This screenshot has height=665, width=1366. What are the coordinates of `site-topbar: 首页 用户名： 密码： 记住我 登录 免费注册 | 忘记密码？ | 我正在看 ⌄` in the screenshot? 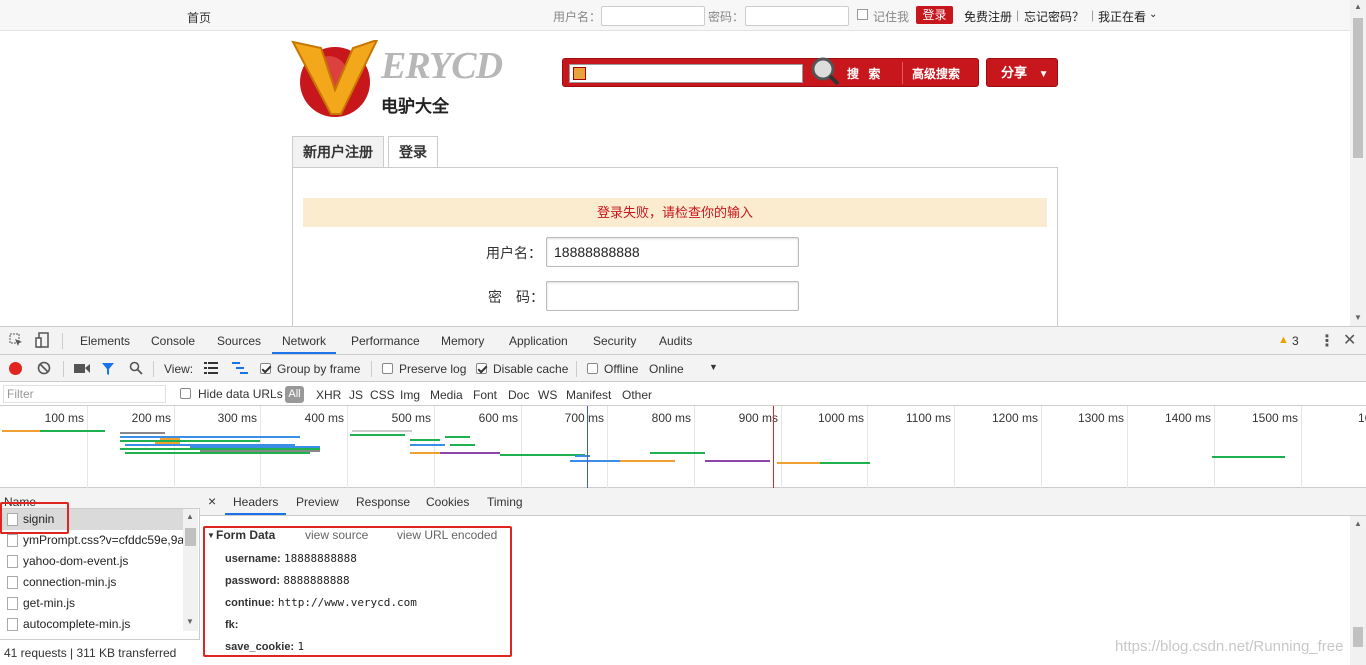 It's located at (675, 15).